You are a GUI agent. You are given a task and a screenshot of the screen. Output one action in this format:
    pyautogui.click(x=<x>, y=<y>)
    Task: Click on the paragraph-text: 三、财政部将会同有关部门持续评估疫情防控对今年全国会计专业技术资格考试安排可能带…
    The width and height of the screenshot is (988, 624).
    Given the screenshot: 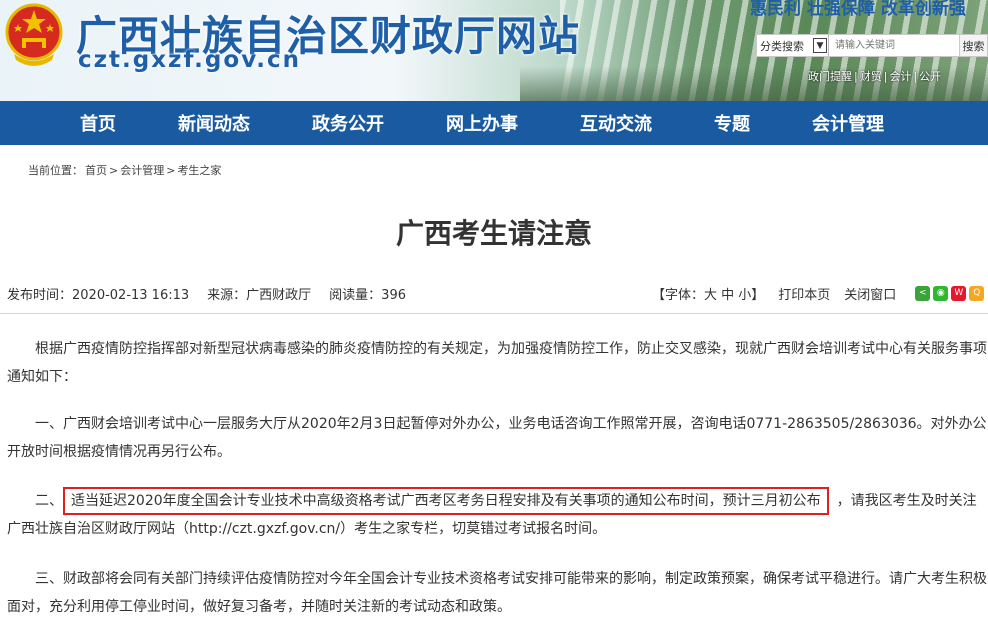 What is the action you would take?
    pyautogui.click(x=497, y=593)
    